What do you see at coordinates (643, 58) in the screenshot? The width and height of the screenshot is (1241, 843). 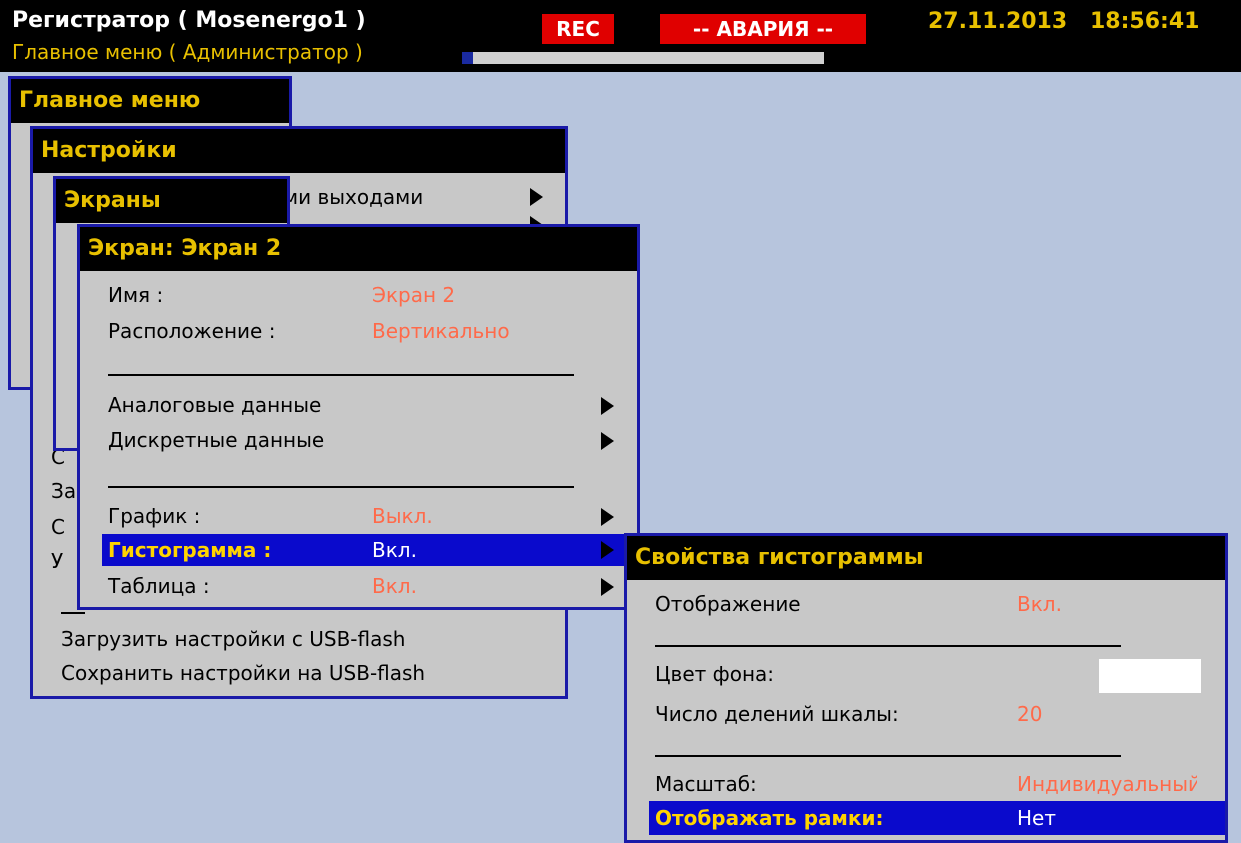 I see `progress-bar` at bounding box center [643, 58].